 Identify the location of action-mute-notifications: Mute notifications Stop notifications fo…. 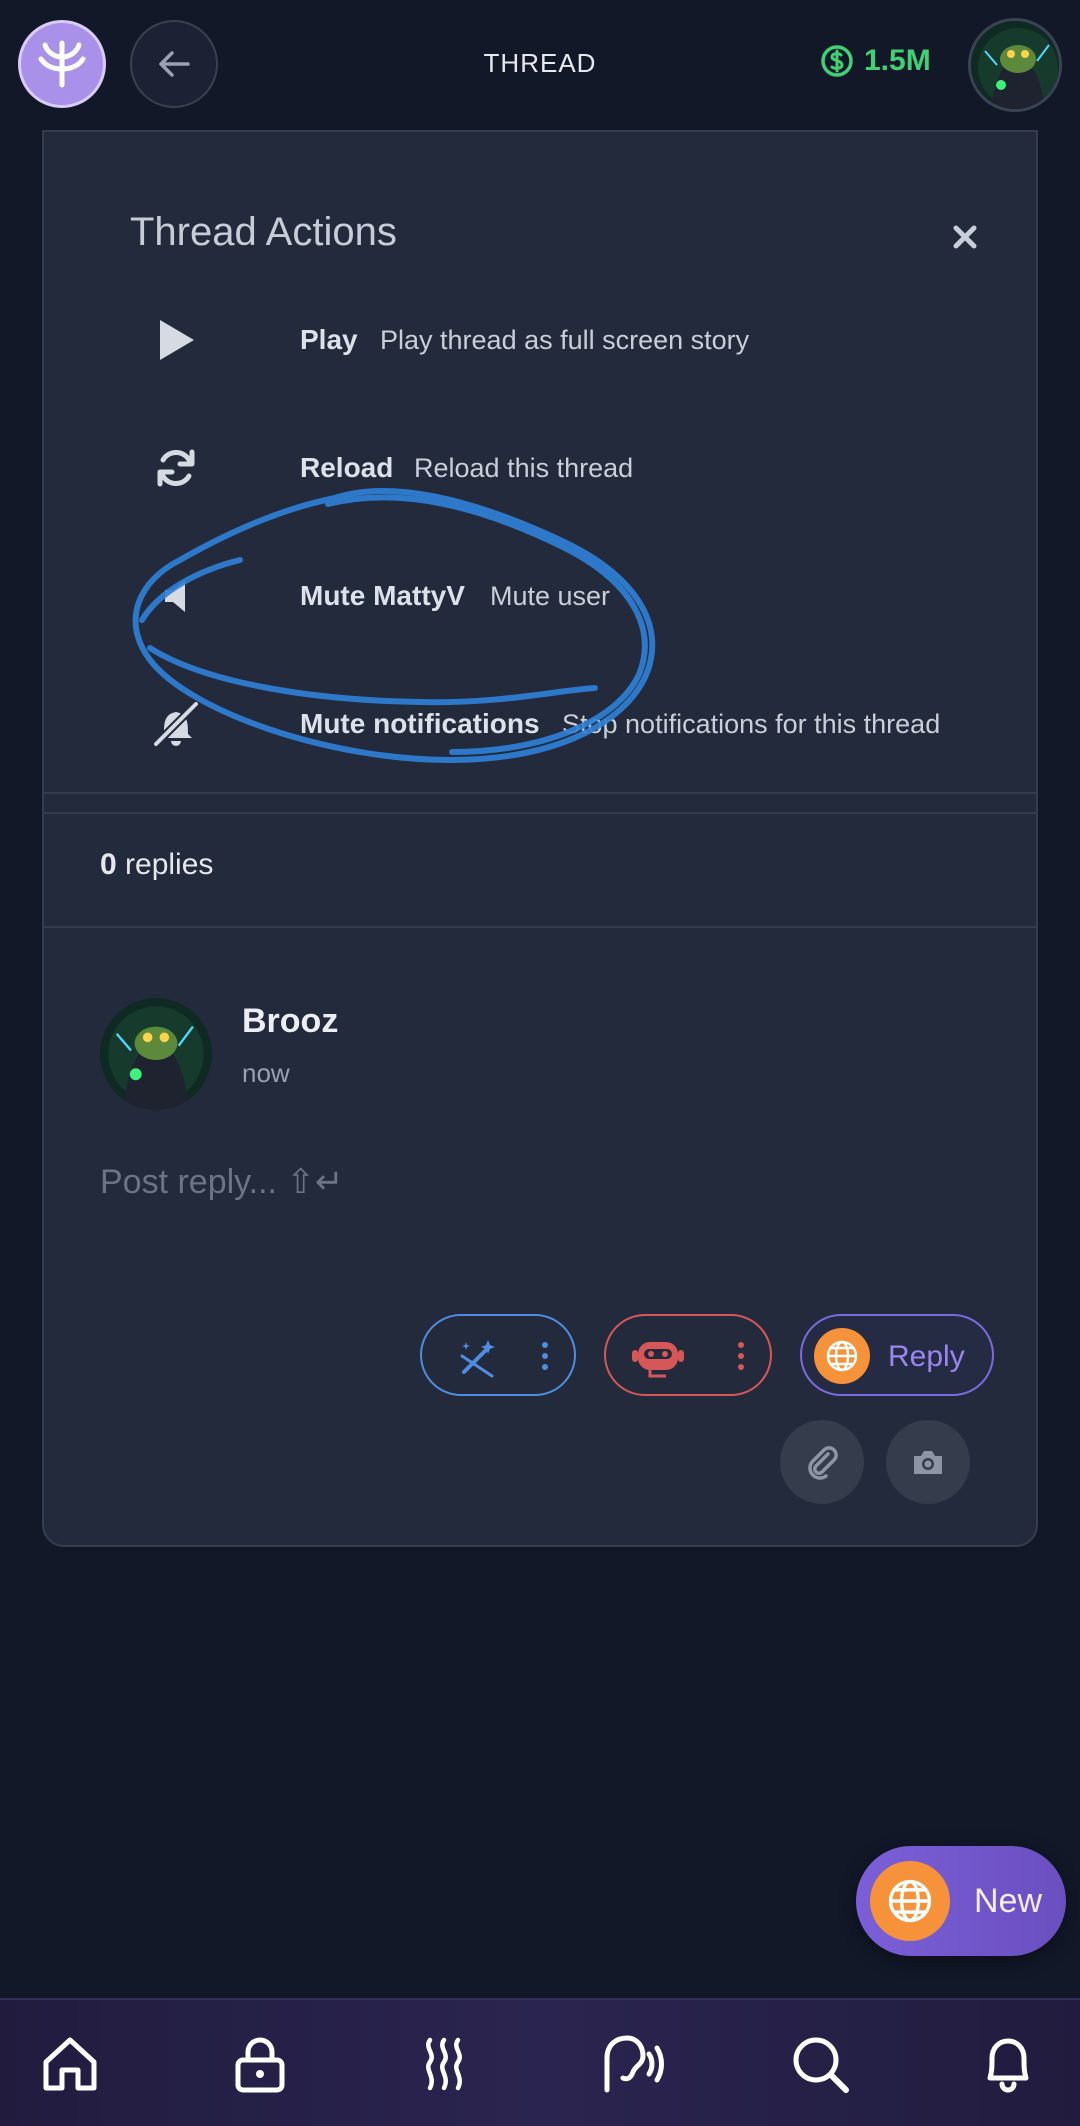
(570, 724).